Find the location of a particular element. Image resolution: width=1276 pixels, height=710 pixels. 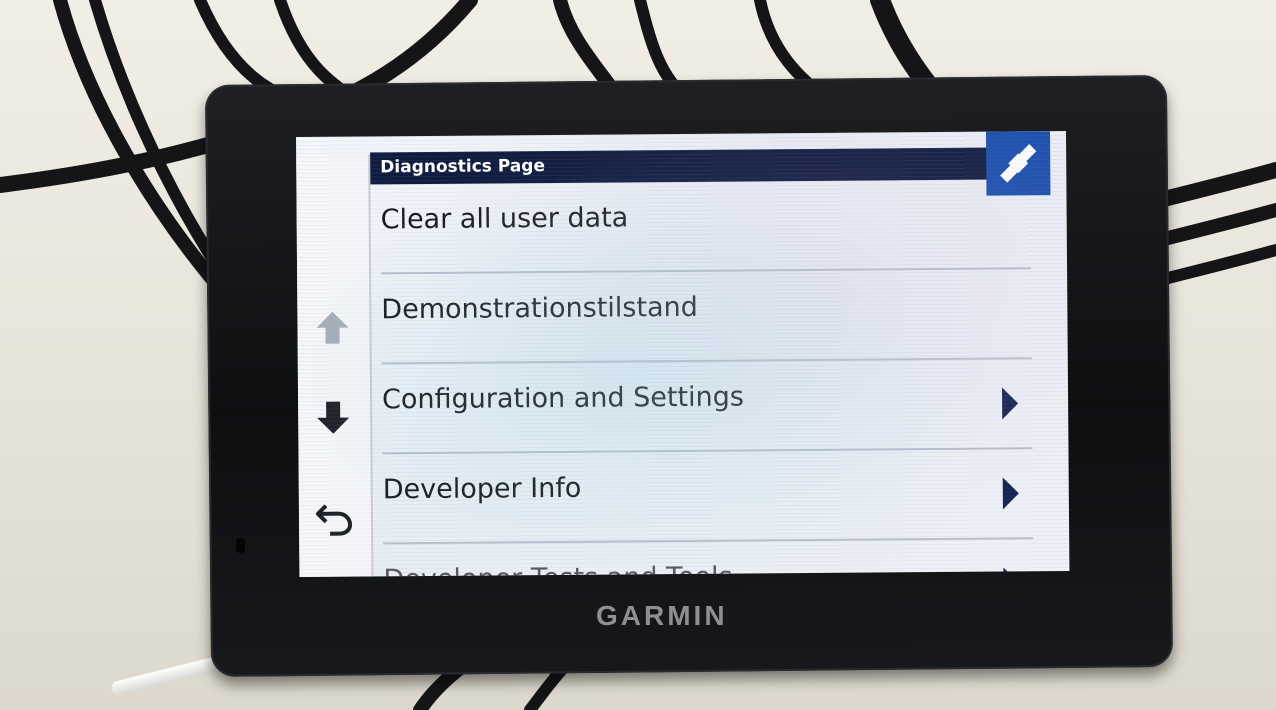

menu-item-developer-tests: Developer Tests and Tools is located at coordinates (703, 558).